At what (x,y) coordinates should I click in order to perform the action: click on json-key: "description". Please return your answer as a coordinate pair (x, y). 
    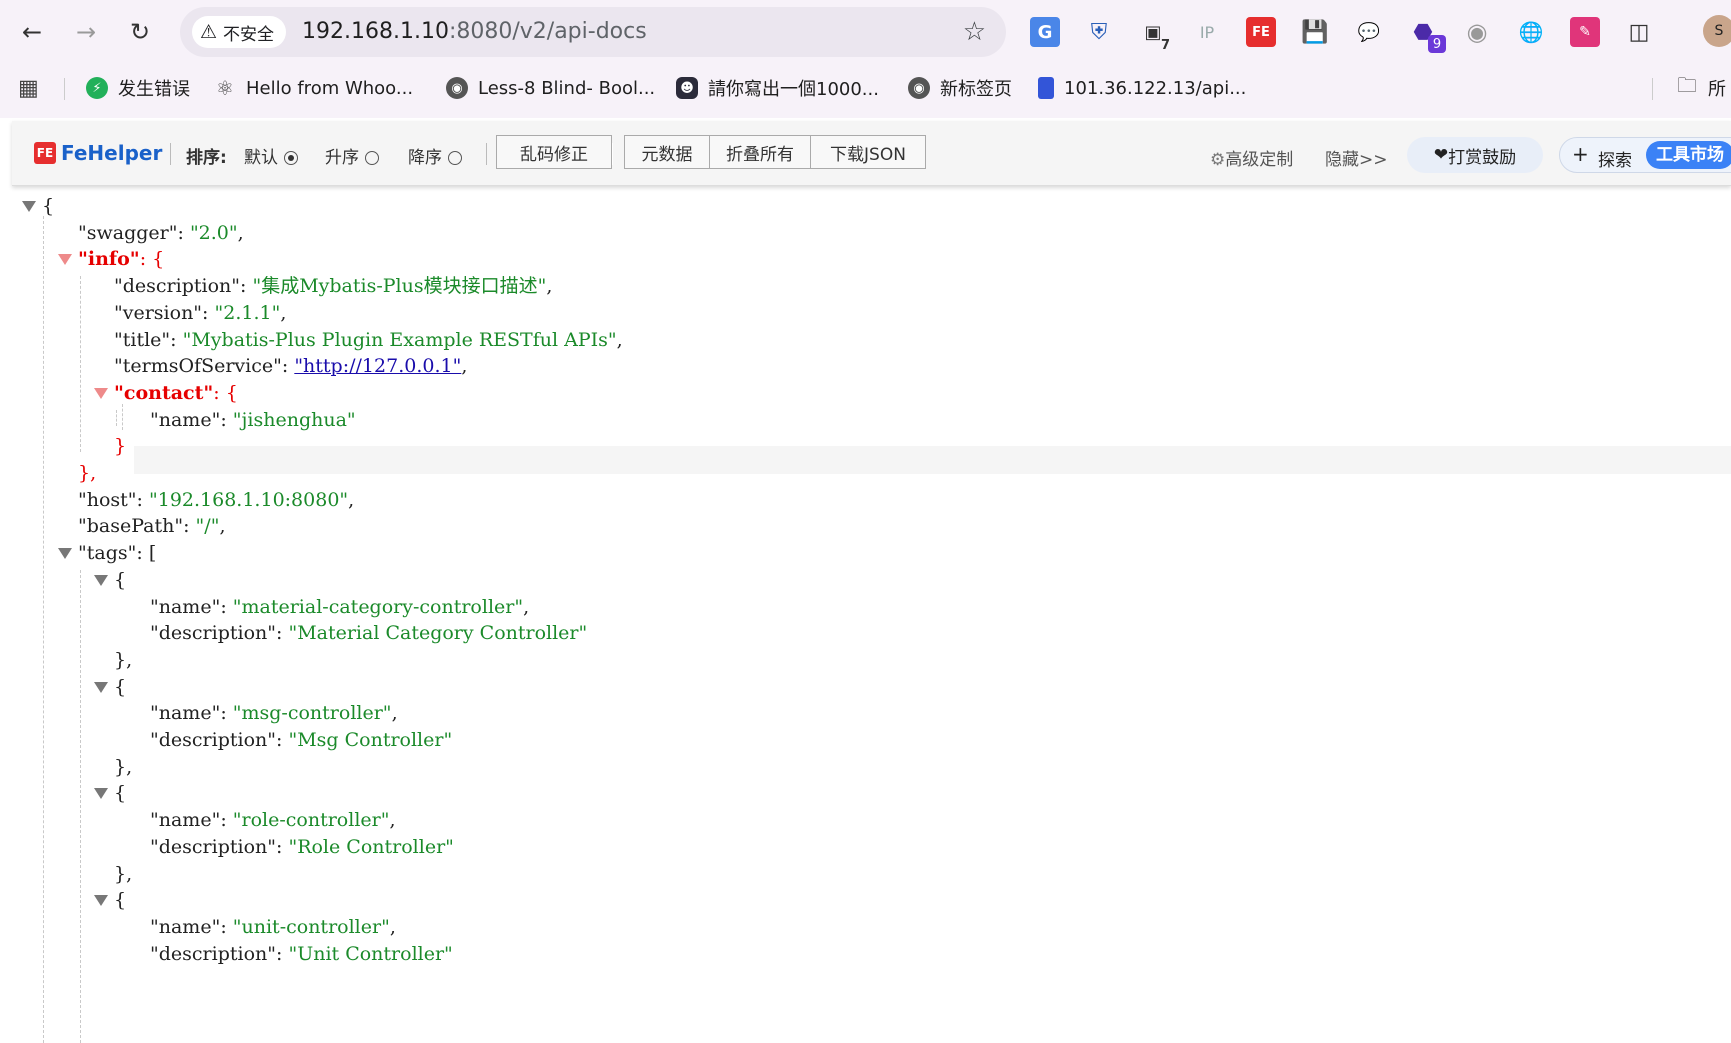
    Looking at the image, I should click on (213, 633).